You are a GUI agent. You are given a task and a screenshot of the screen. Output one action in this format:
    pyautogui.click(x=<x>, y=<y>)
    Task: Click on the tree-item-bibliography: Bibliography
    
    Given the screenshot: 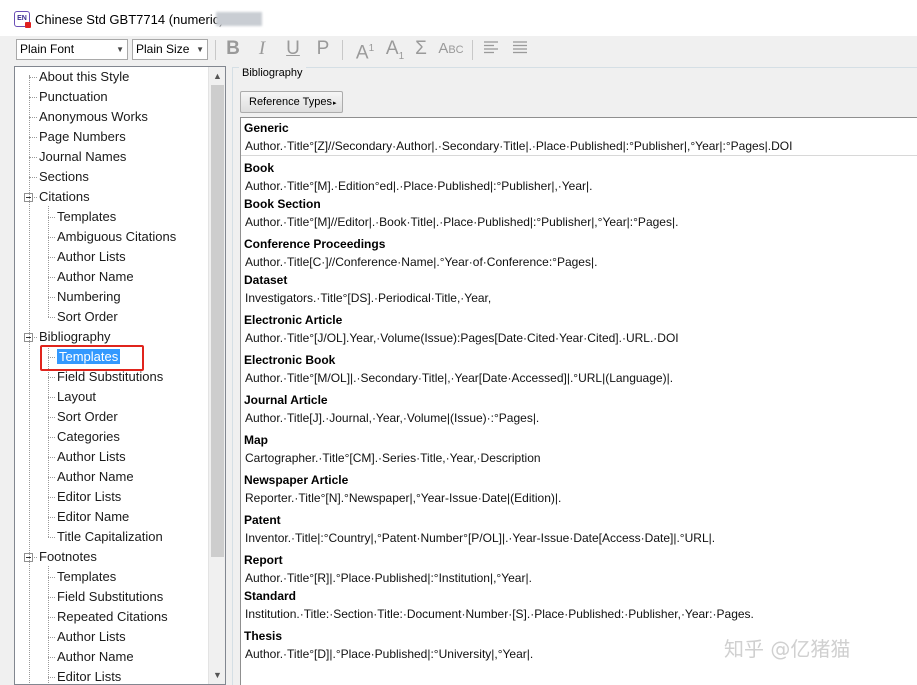 What is the action you would take?
    pyautogui.click(x=75, y=337)
    